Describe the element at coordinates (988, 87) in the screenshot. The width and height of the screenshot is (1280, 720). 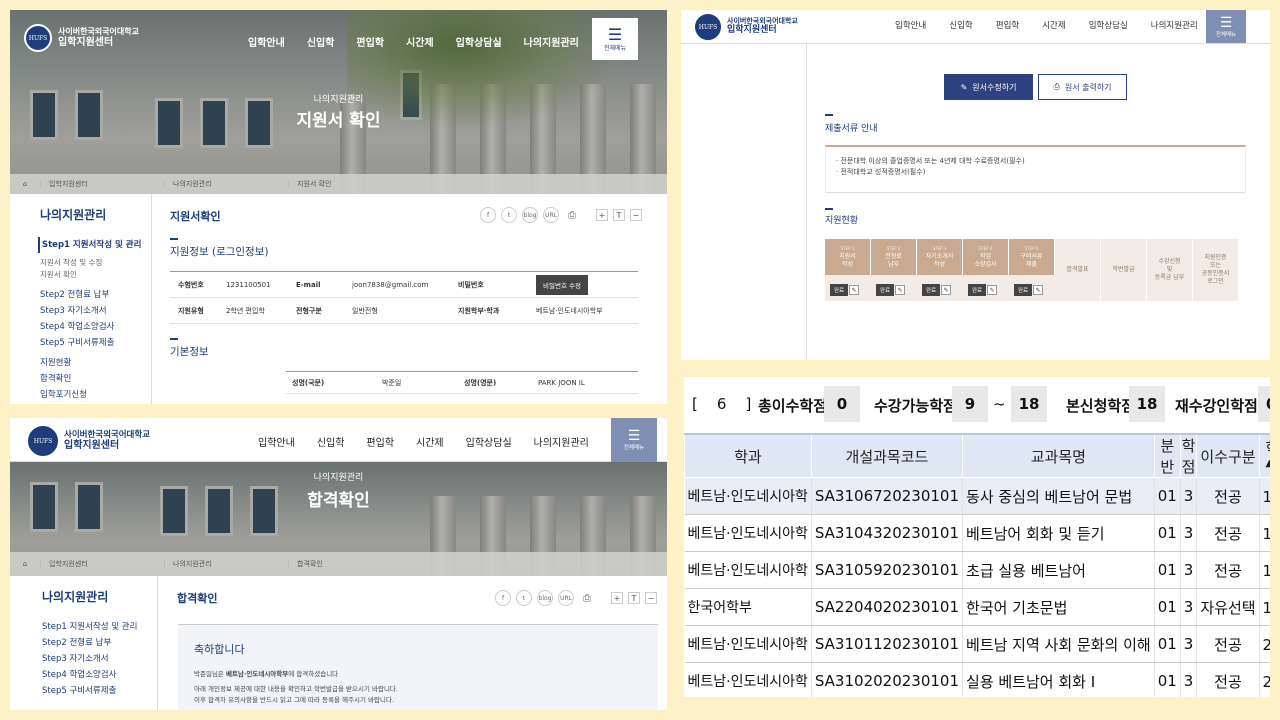
I see `edit-application-button: ✎ 원서수정하기` at that location.